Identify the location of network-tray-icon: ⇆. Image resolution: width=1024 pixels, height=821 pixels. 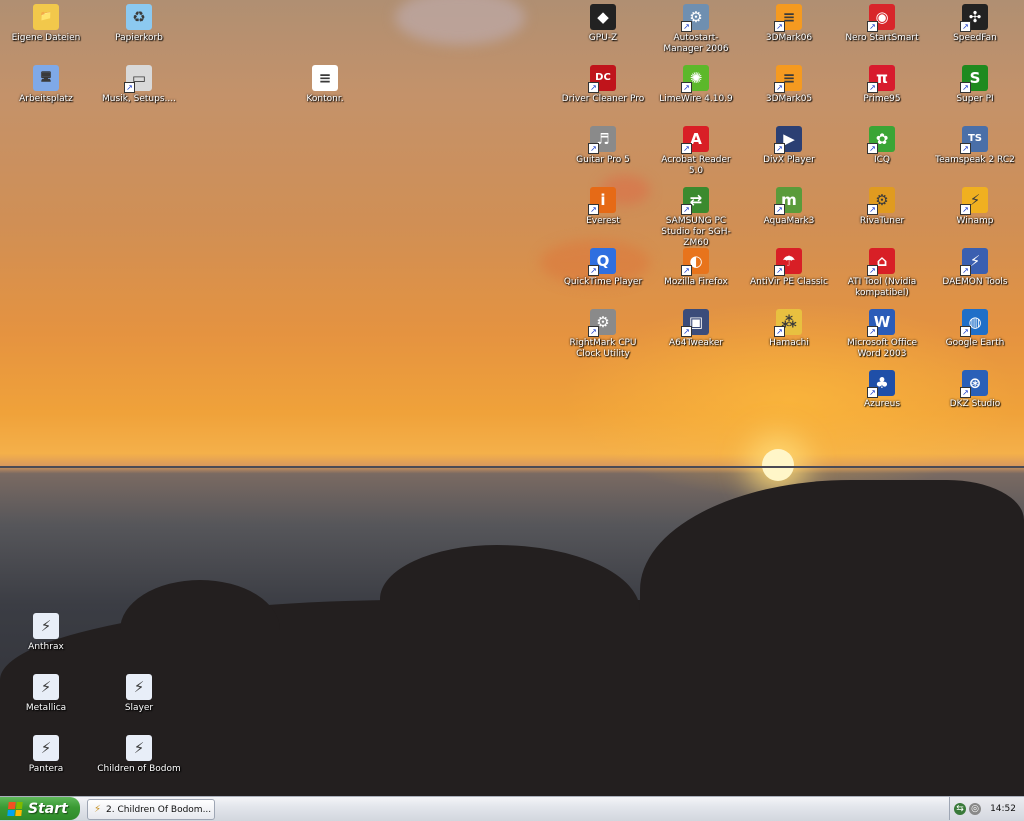
(960, 808).